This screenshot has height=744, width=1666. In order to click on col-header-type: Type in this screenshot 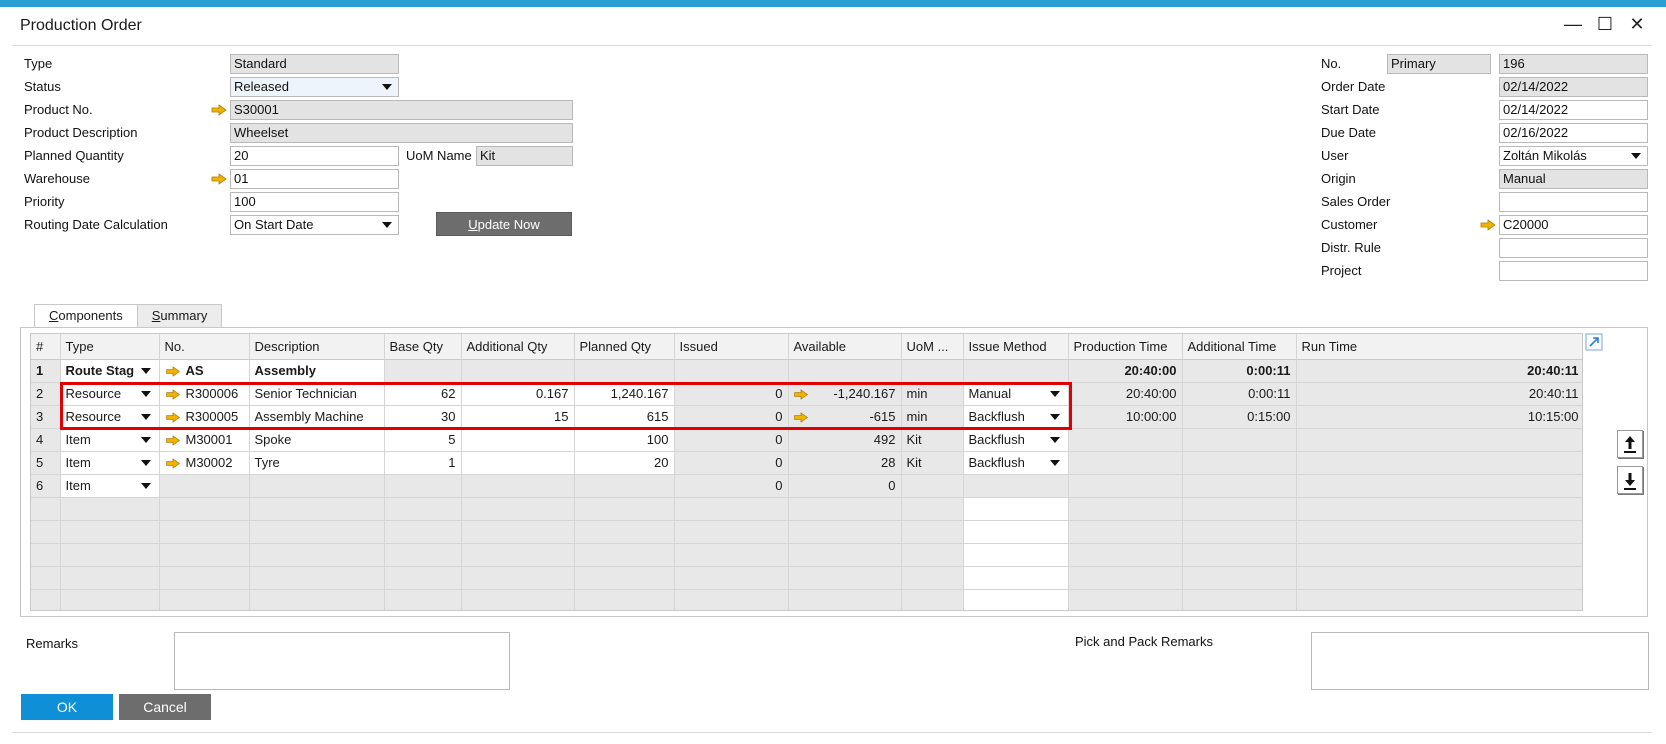, I will do `click(110, 347)`.